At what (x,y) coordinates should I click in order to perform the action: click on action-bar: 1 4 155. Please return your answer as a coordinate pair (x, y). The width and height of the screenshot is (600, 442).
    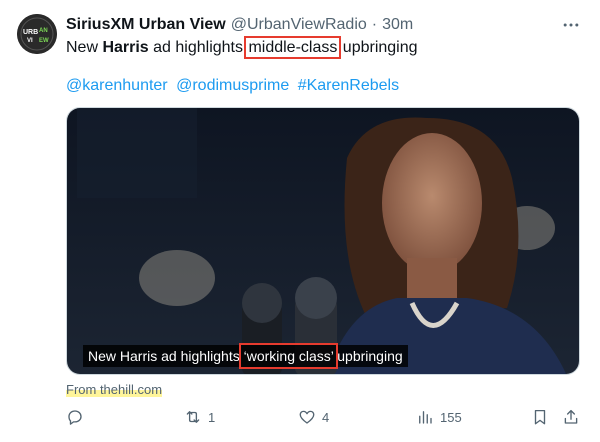
    Looking at the image, I should click on (323, 420).